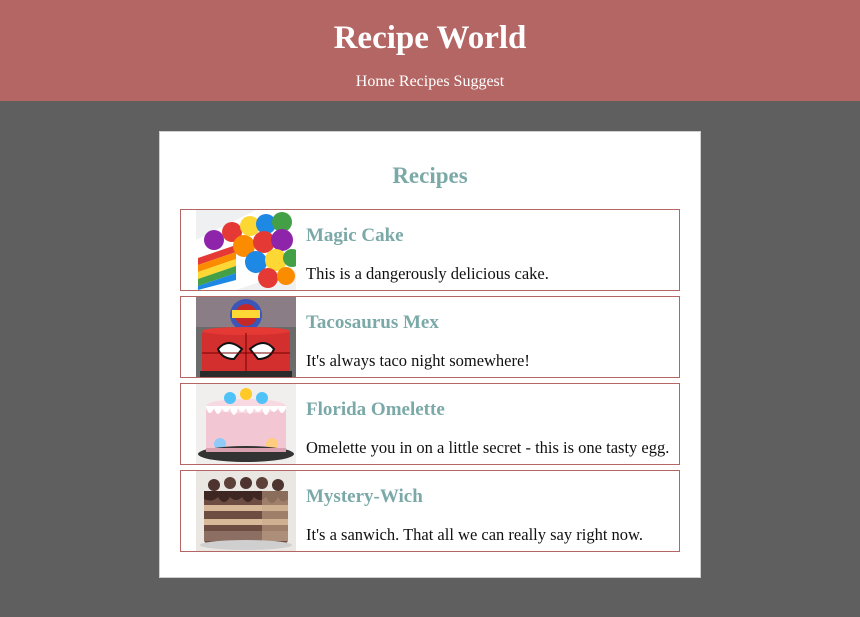 This screenshot has height=617, width=860. Describe the element at coordinates (364, 497) in the screenshot. I see `recipe-title: Mystery-Wich` at that location.